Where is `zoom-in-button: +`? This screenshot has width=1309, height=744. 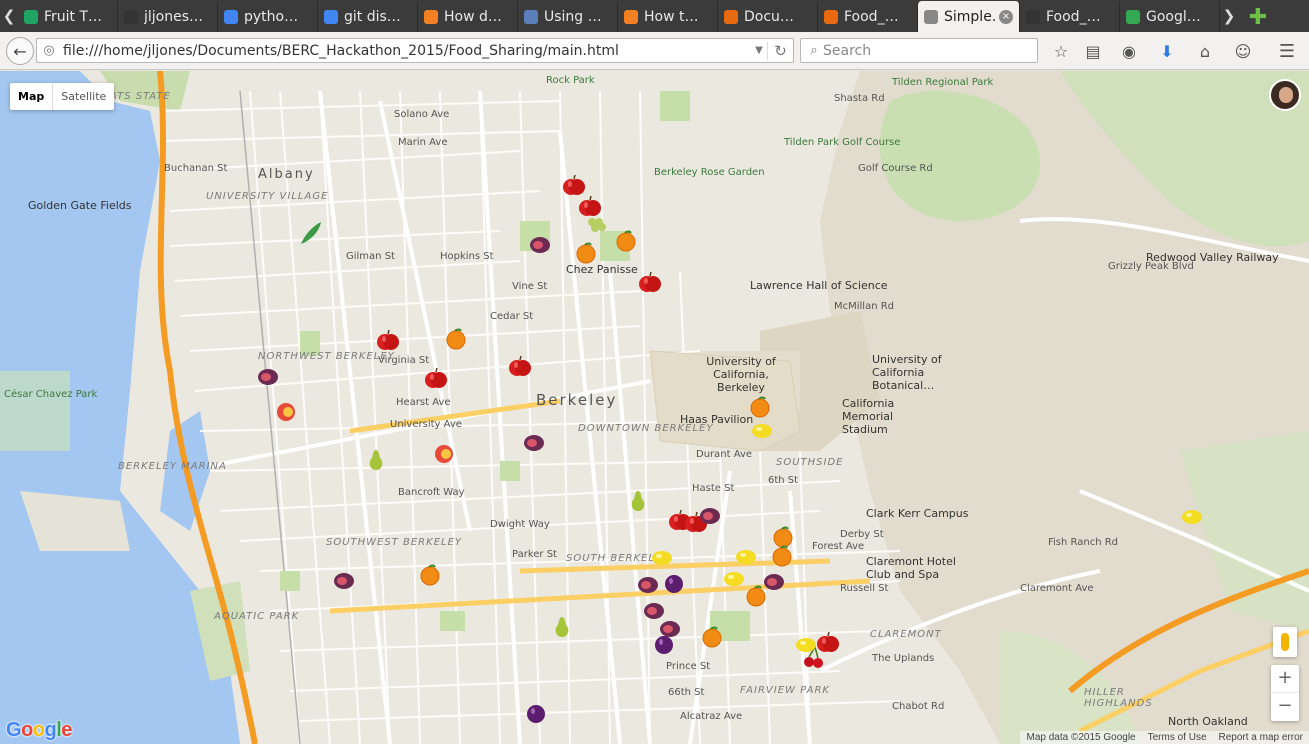 zoom-in-button: + is located at coordinates (1285, 679).